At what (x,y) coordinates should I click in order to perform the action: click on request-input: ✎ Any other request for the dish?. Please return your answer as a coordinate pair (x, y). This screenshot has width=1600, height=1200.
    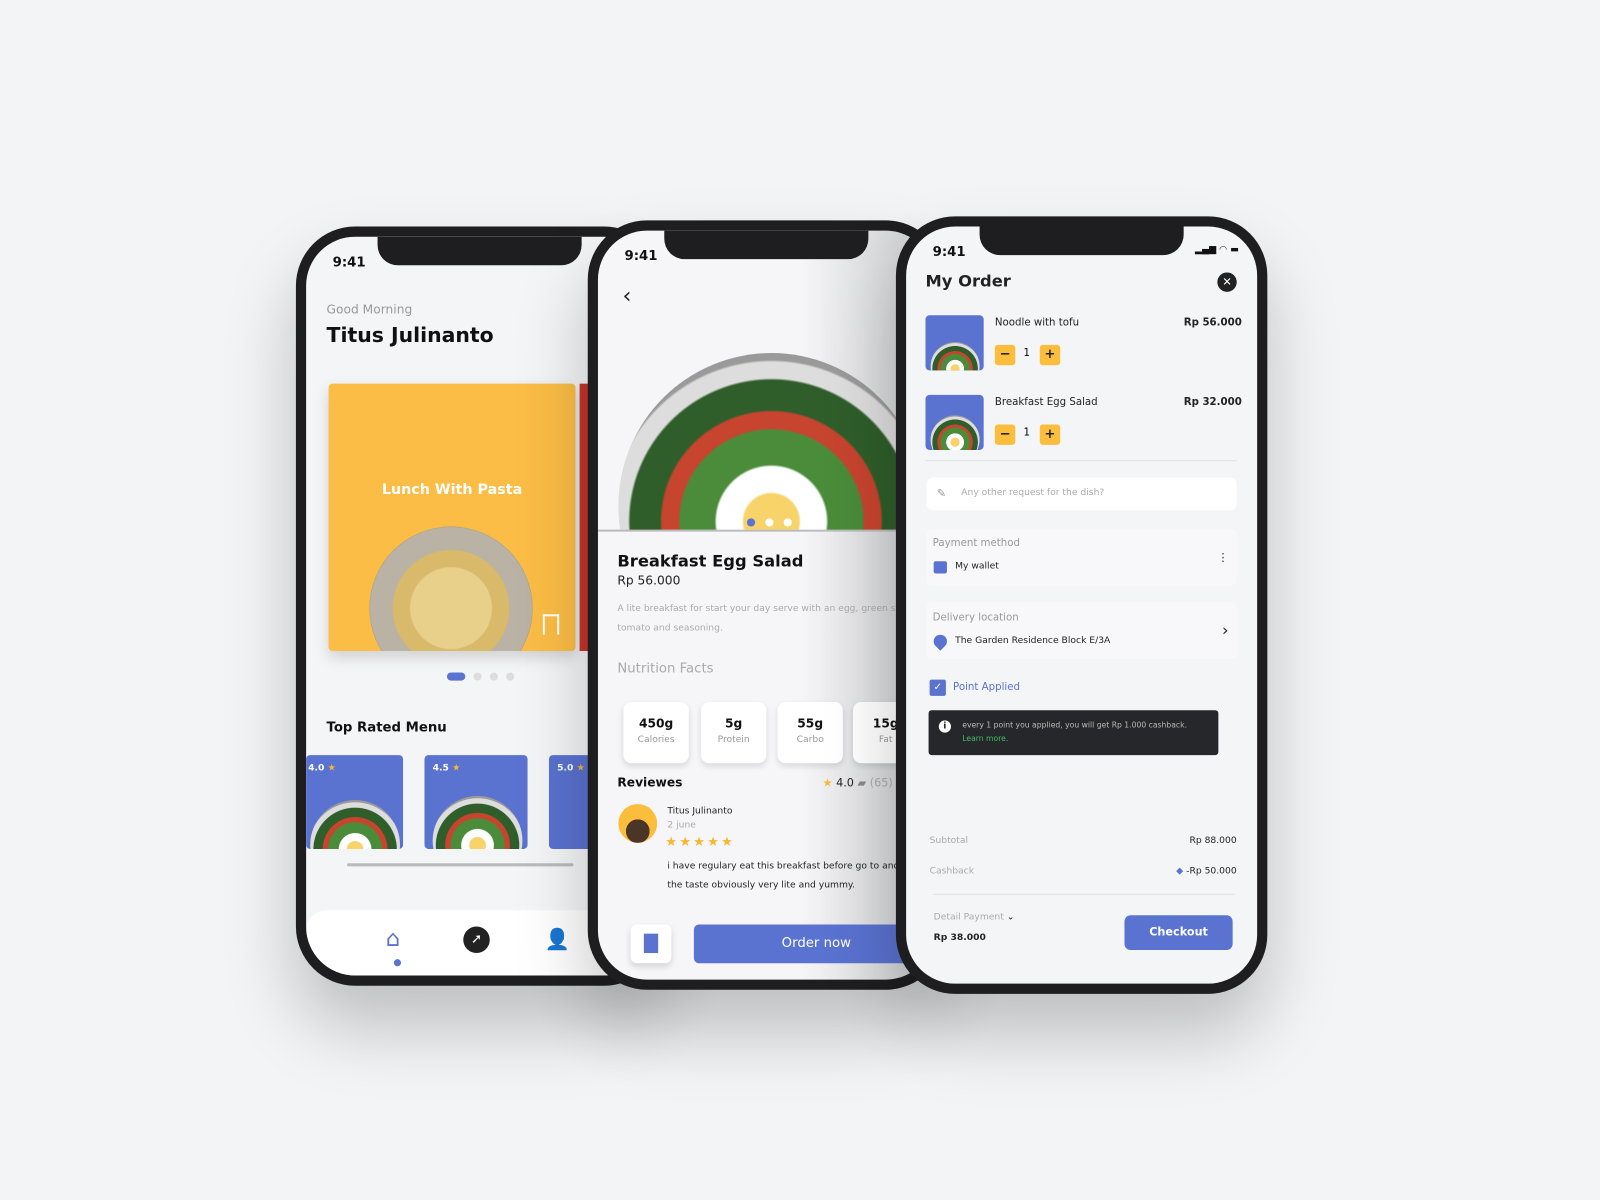
    Looking at the image, I should click on (1081, 494).